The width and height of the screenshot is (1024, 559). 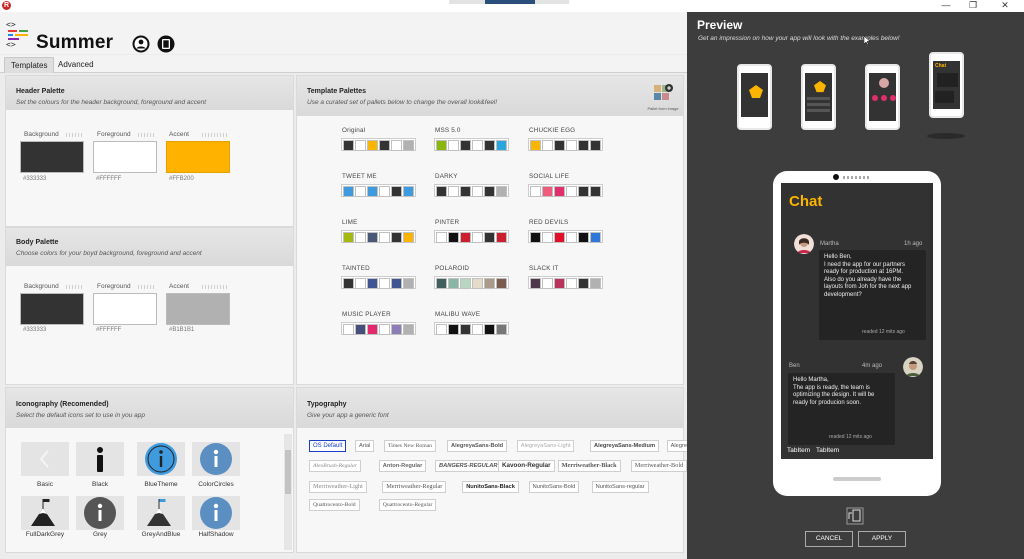 What do you see at coordinates (100, 513) in the screenshot?
I see `icon-set-grey` at bounding box center [100, 513].